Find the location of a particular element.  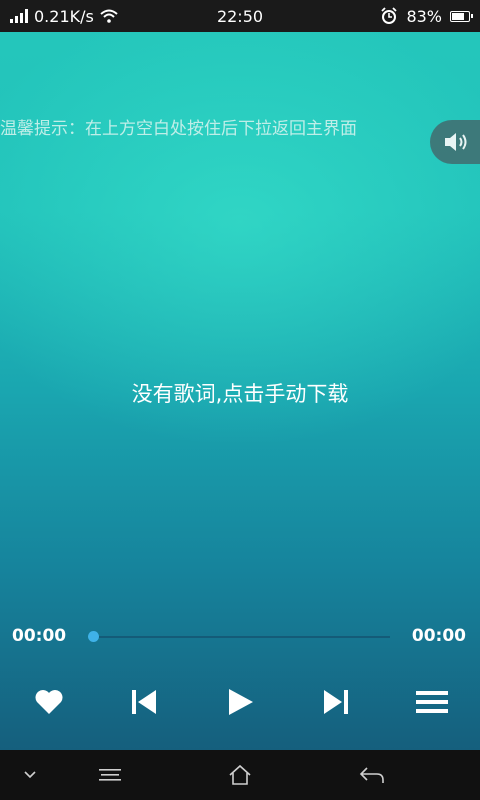

chevron-down-icon is located at coordinates (30, 775).